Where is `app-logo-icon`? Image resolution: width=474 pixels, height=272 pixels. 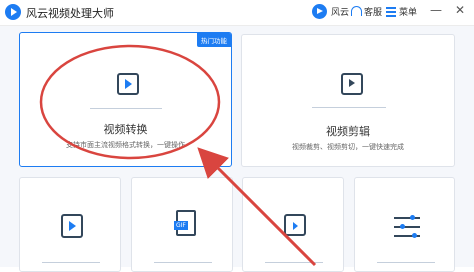
app-logo-icon is located at coordinates (13, 12).